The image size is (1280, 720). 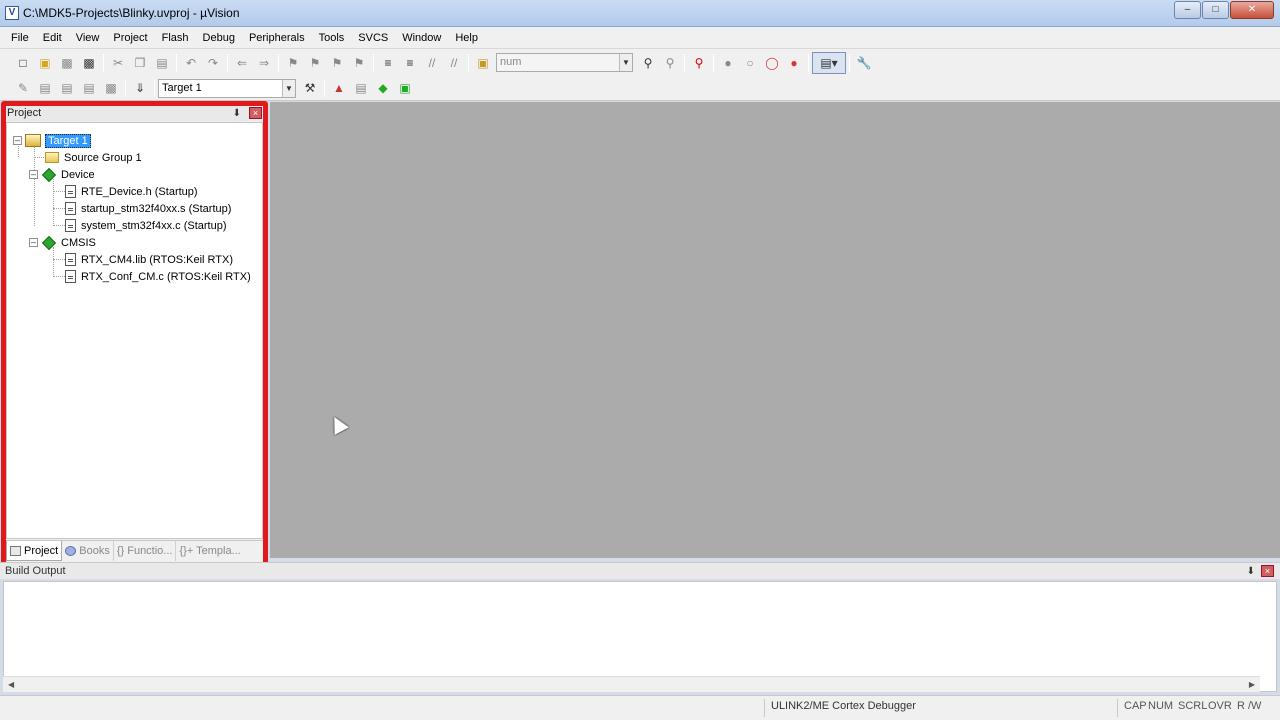 What do you see at coordinates (1215, 10) in the screenshot?
I see `maximize-button: □` at bounding box center [1215, 10].